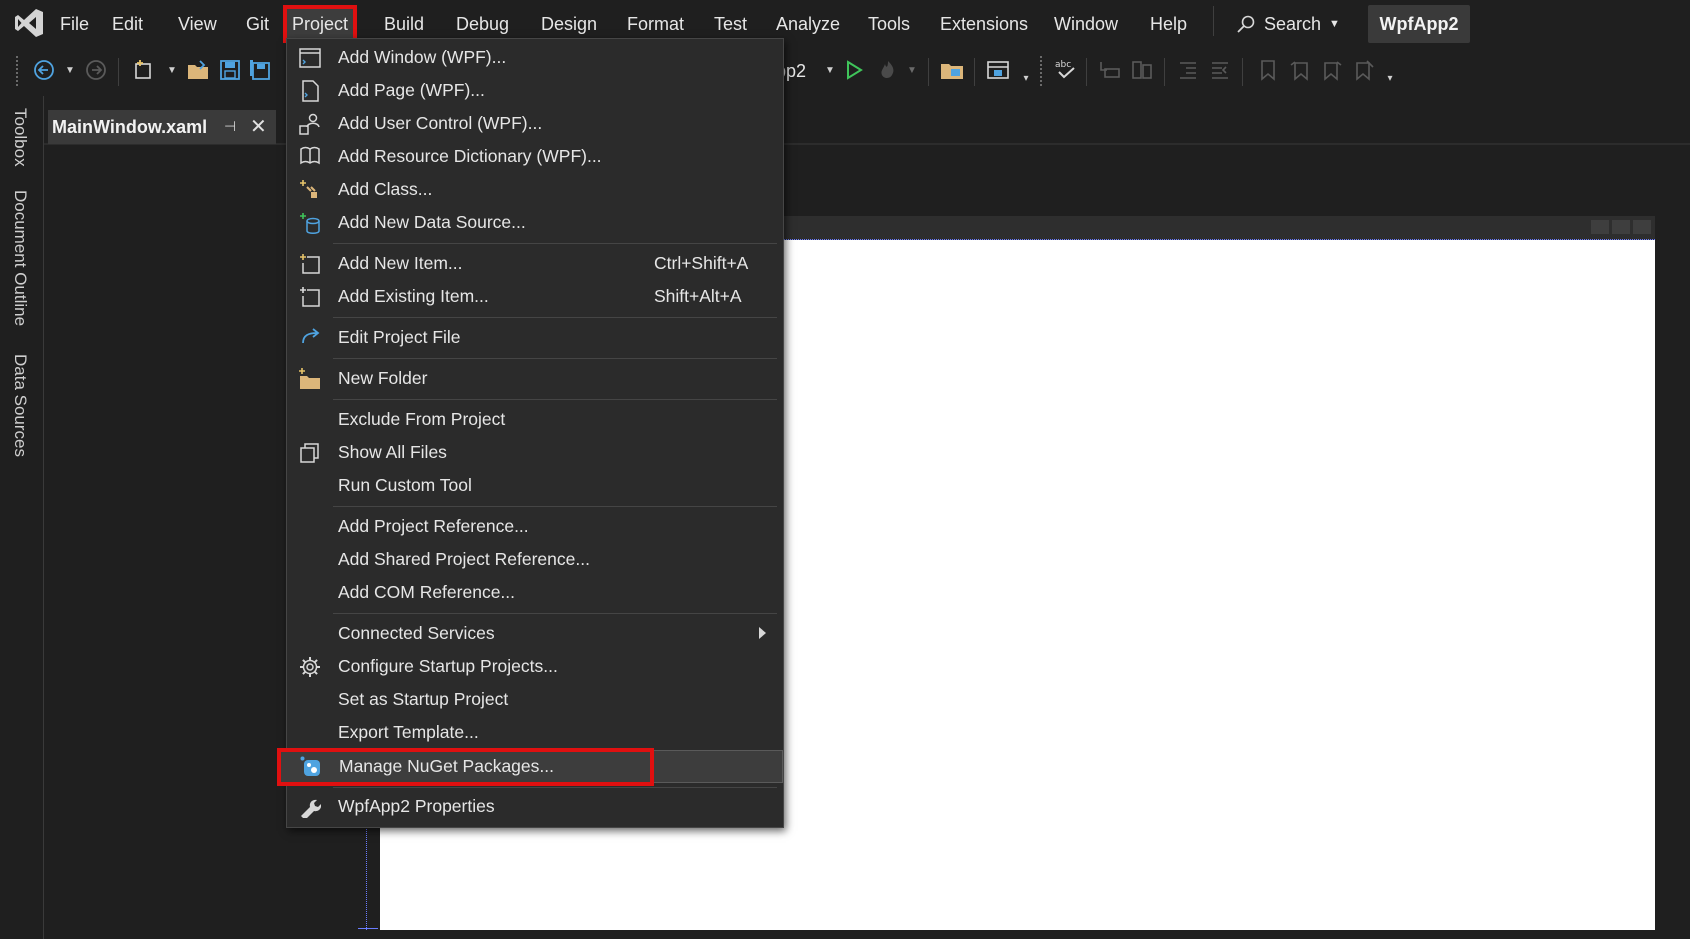  I want to click on menu-help: Help, so click(1168, 24).